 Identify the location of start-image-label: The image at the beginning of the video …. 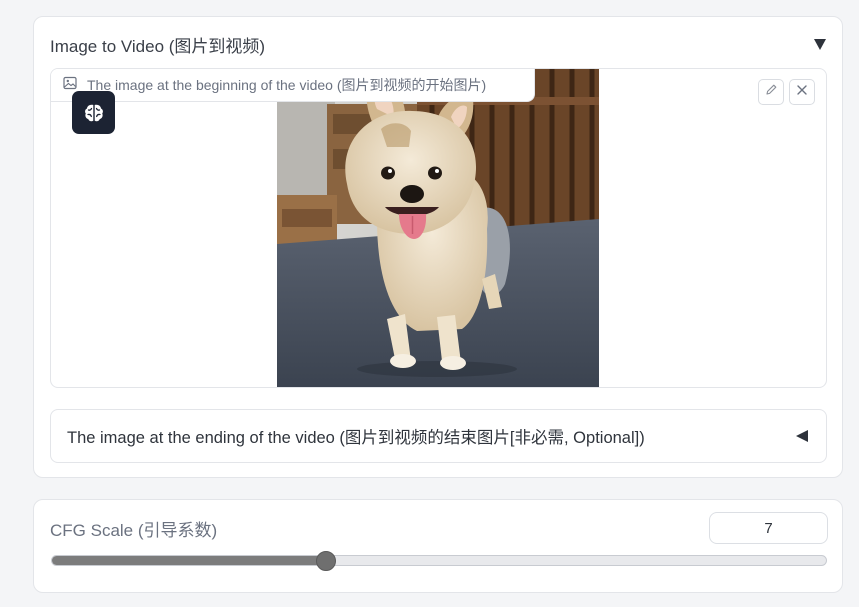
(293, 85).